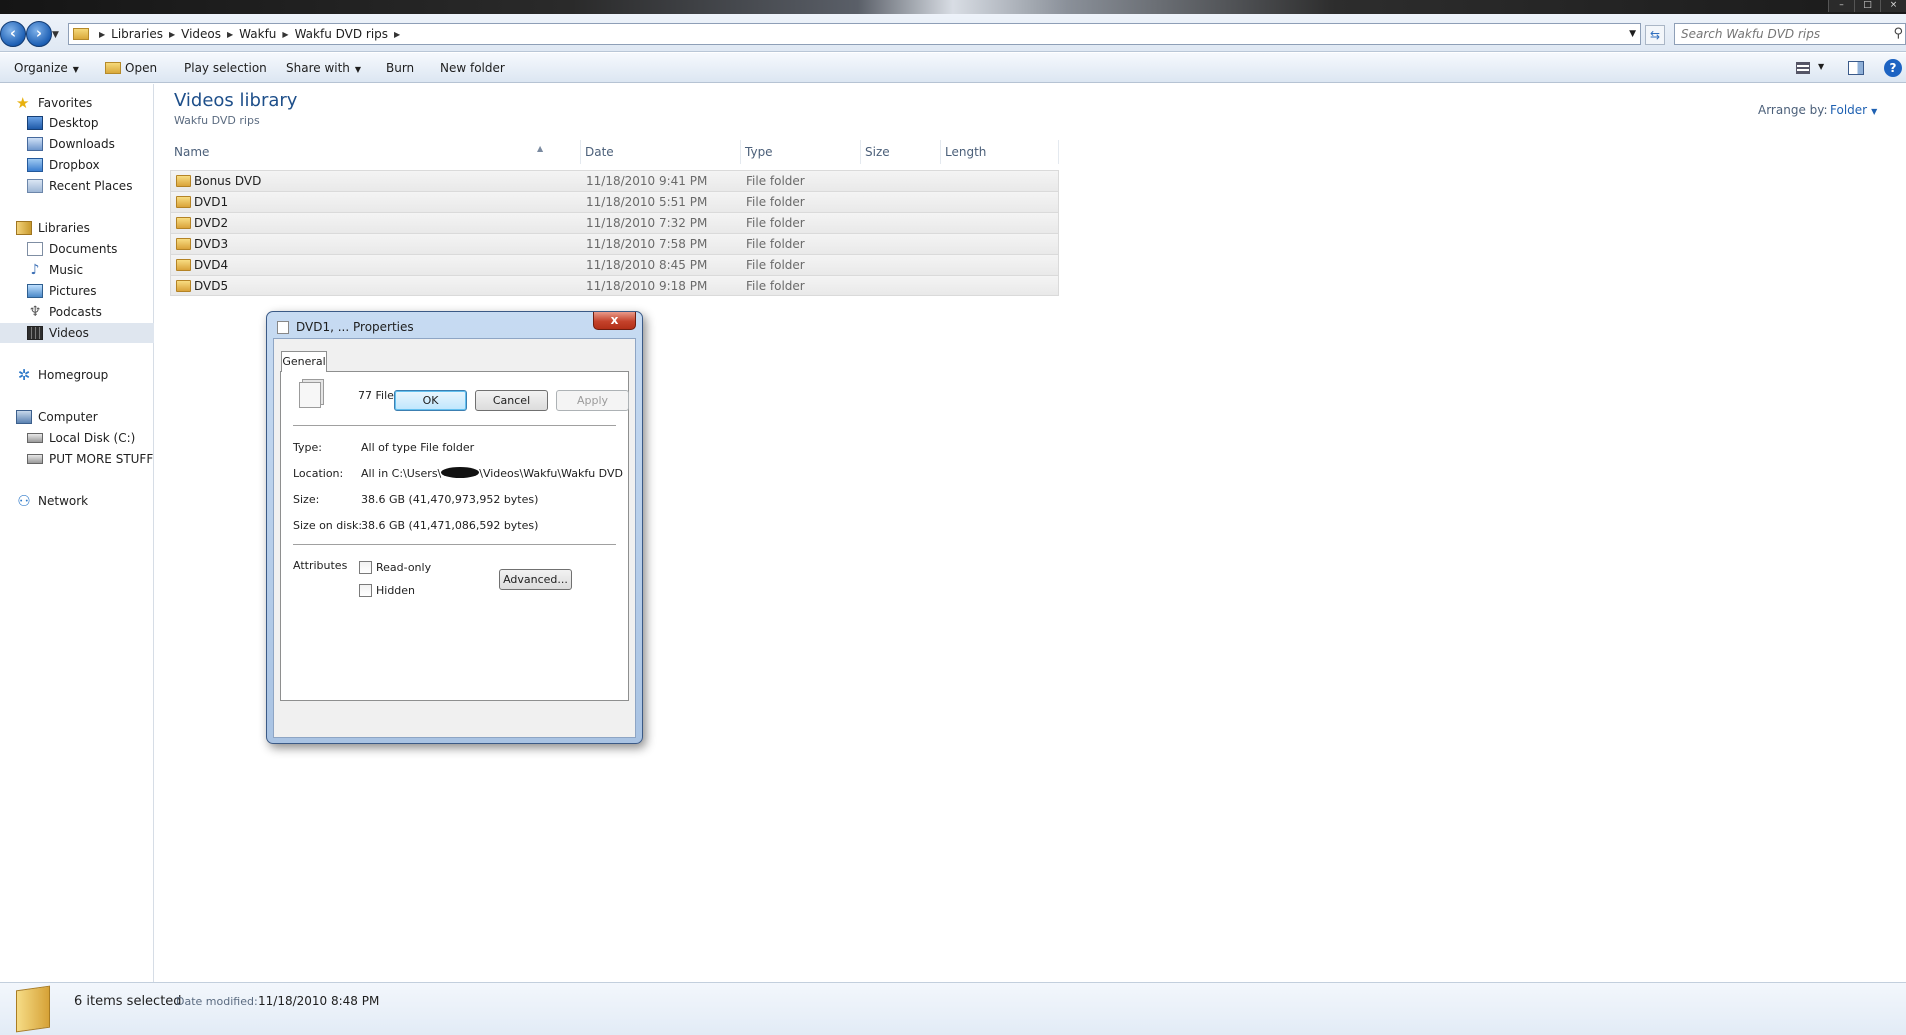 The height and width of the screenshot is (1035, 1906). What do you see at coordinates (137, 34) in the screenshot?
I see `breadcrumb-libraries: Libraries` at bounding box center [137, 34].